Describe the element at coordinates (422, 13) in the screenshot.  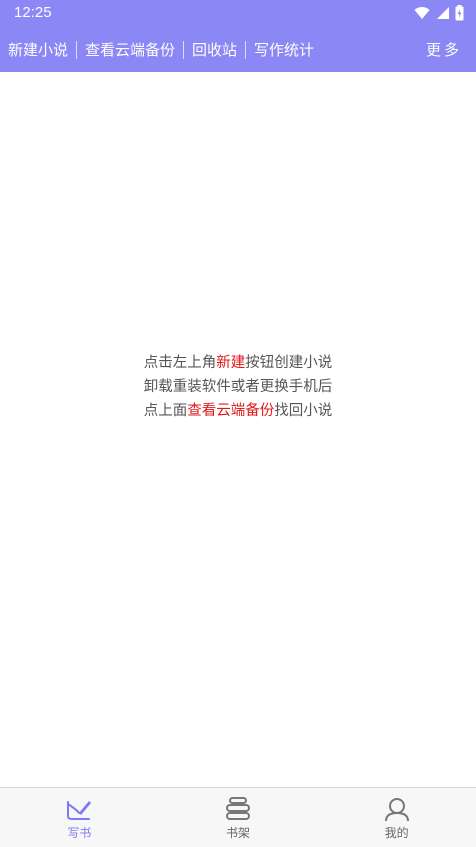
I see `wifi-icon` at that location.